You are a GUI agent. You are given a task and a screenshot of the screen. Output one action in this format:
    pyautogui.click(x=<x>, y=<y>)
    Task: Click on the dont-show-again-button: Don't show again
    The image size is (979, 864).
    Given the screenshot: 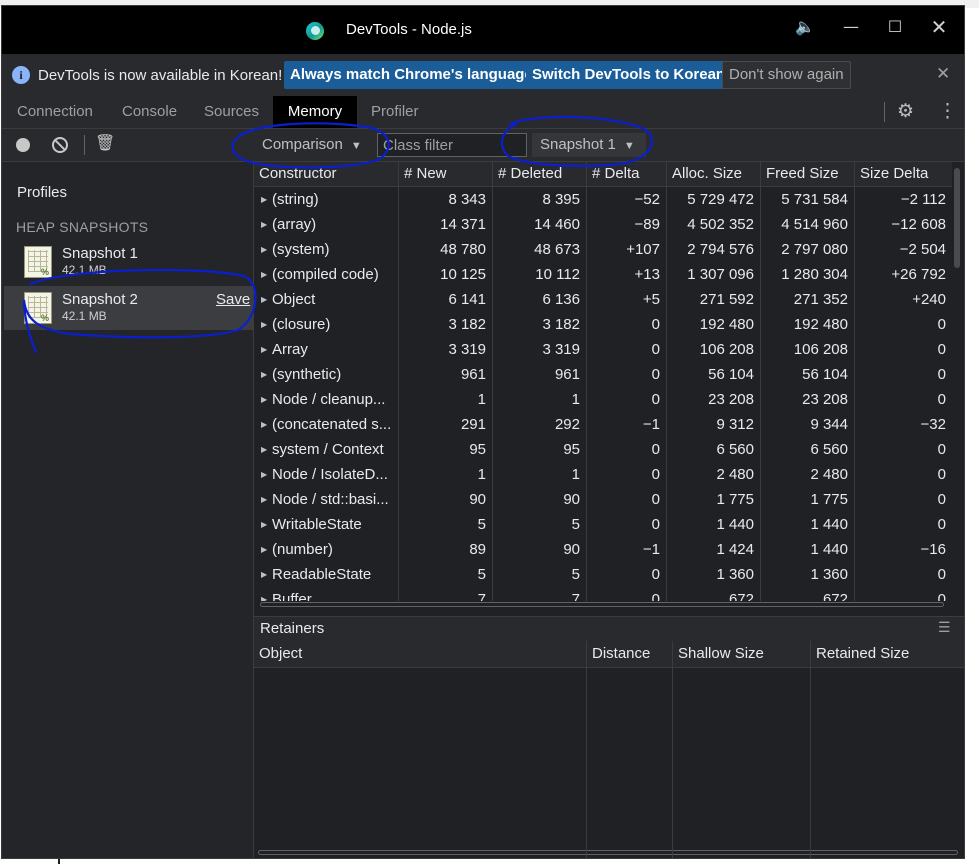 What is the action you would take?
    pyautogui.click(x=786, y=75)
    